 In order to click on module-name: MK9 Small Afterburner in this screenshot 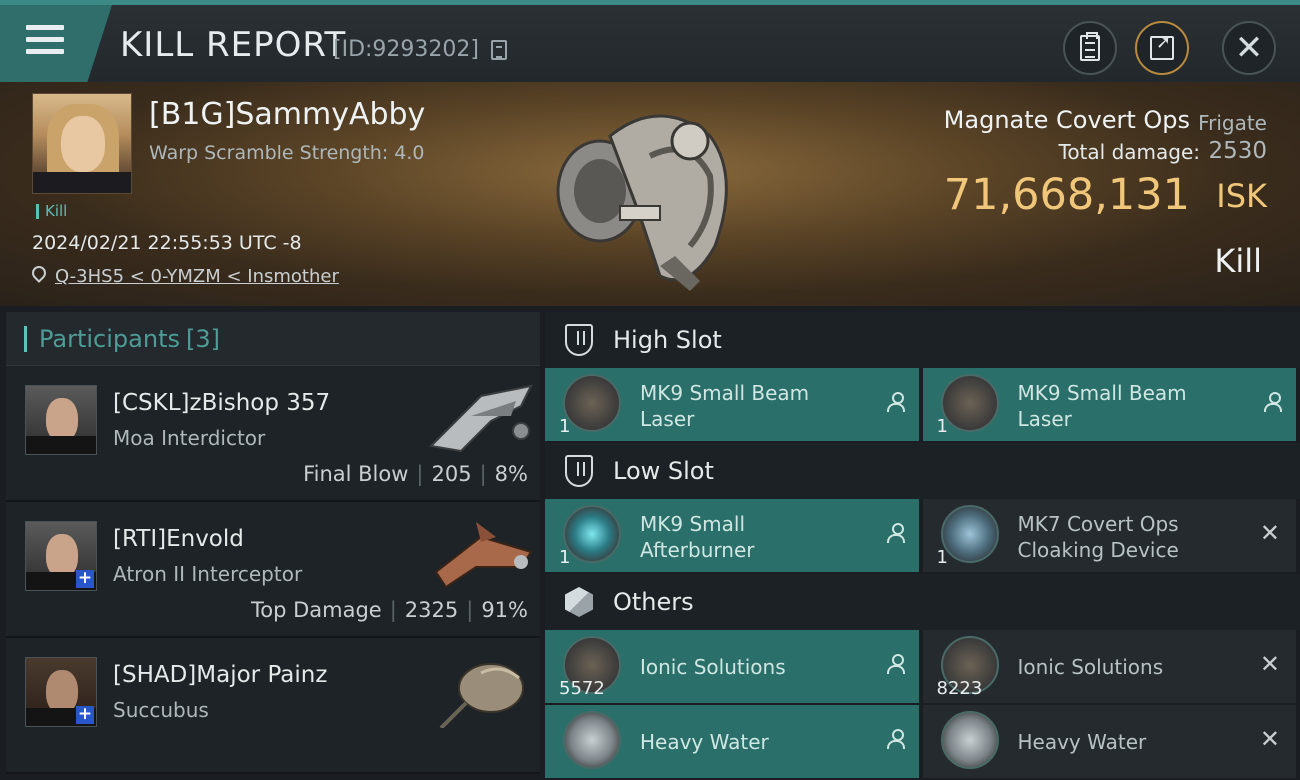, I will do `click(697, 537)`.